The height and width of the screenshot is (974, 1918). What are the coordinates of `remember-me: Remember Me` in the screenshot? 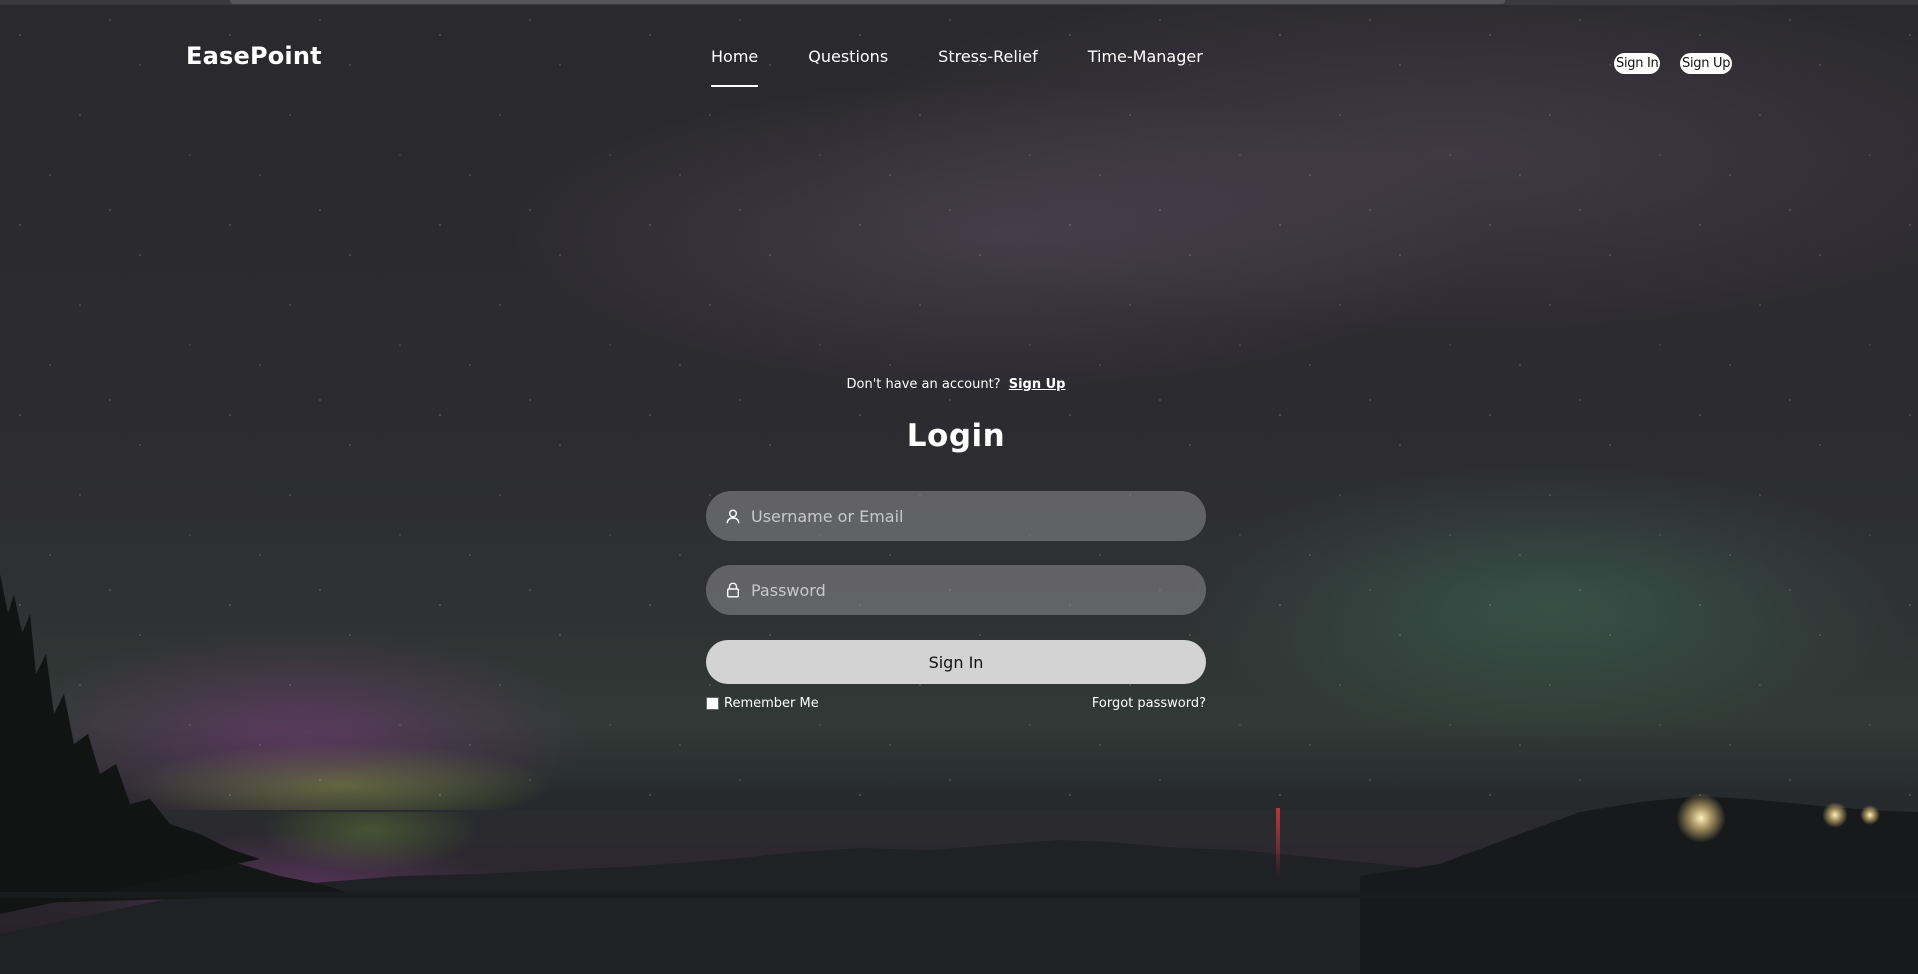 It's located at (762, 703).